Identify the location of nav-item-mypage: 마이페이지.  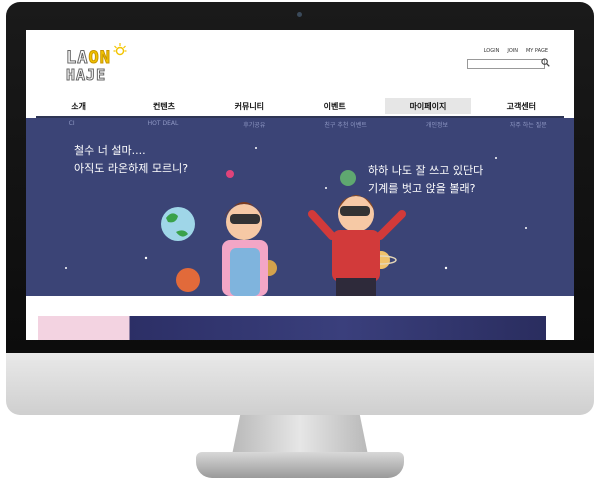
(428, 106).